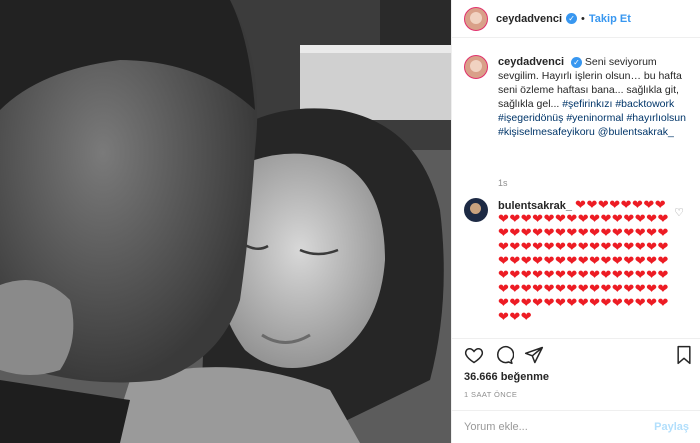  Describe the element at coordinates (476, 210) in the screenshot. I see `comment-avatar` at that location.